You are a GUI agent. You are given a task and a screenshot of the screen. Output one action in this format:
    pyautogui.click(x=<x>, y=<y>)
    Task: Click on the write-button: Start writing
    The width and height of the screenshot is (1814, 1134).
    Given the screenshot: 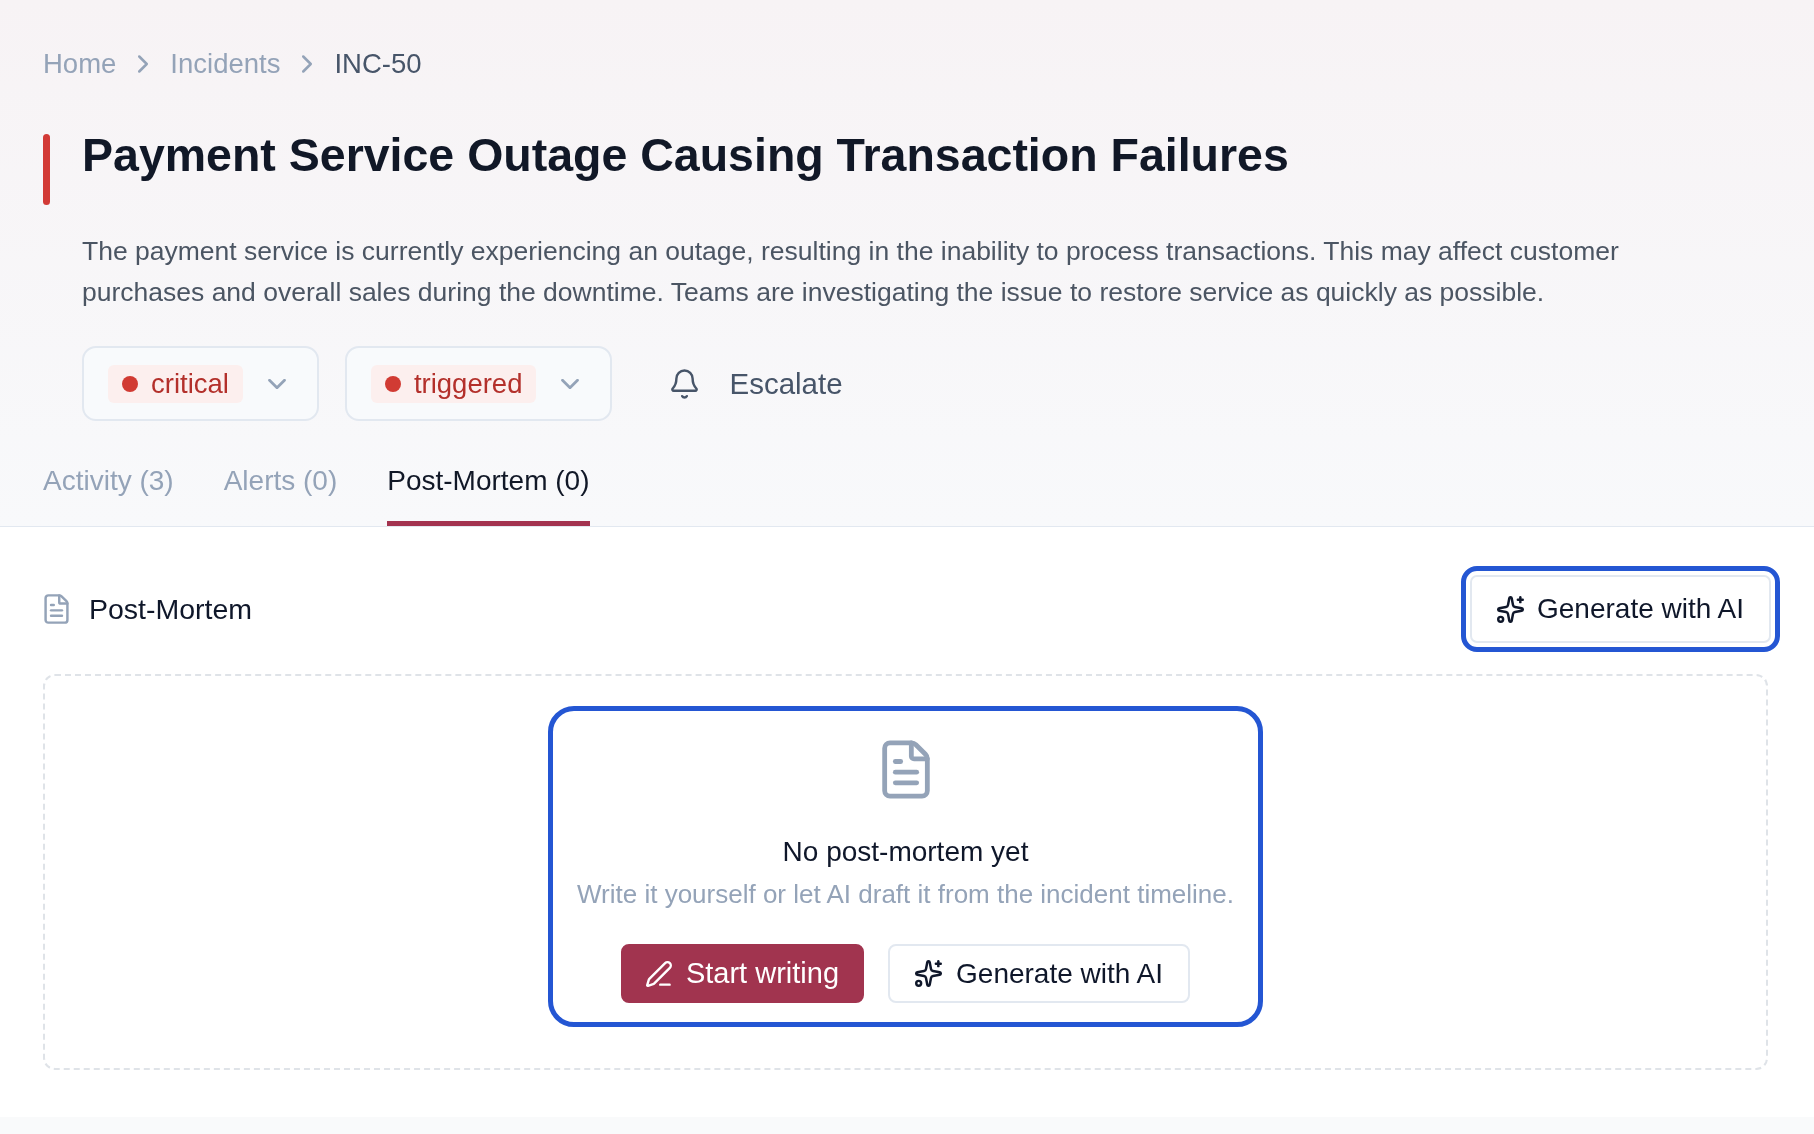 What is the action you would take?
    pyautogui.click(x=742, y=973)
    